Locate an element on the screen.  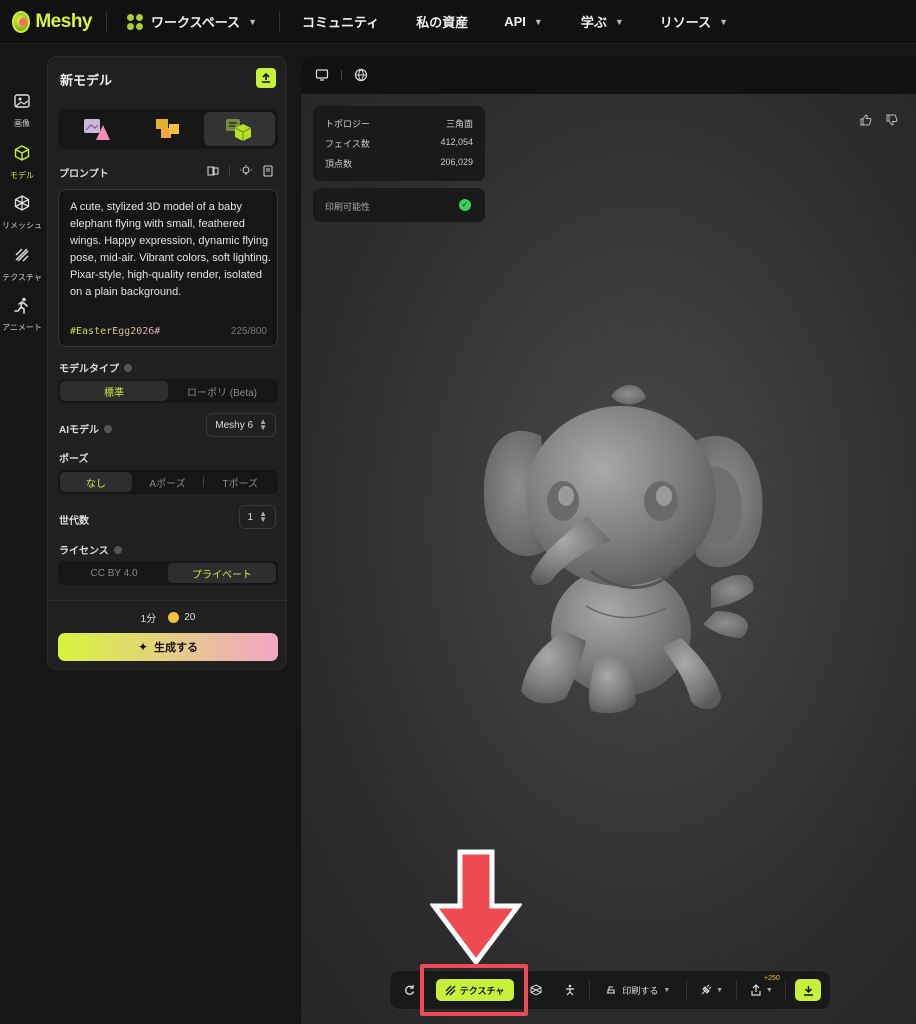
rig-button is located at coordinates (570, 990).